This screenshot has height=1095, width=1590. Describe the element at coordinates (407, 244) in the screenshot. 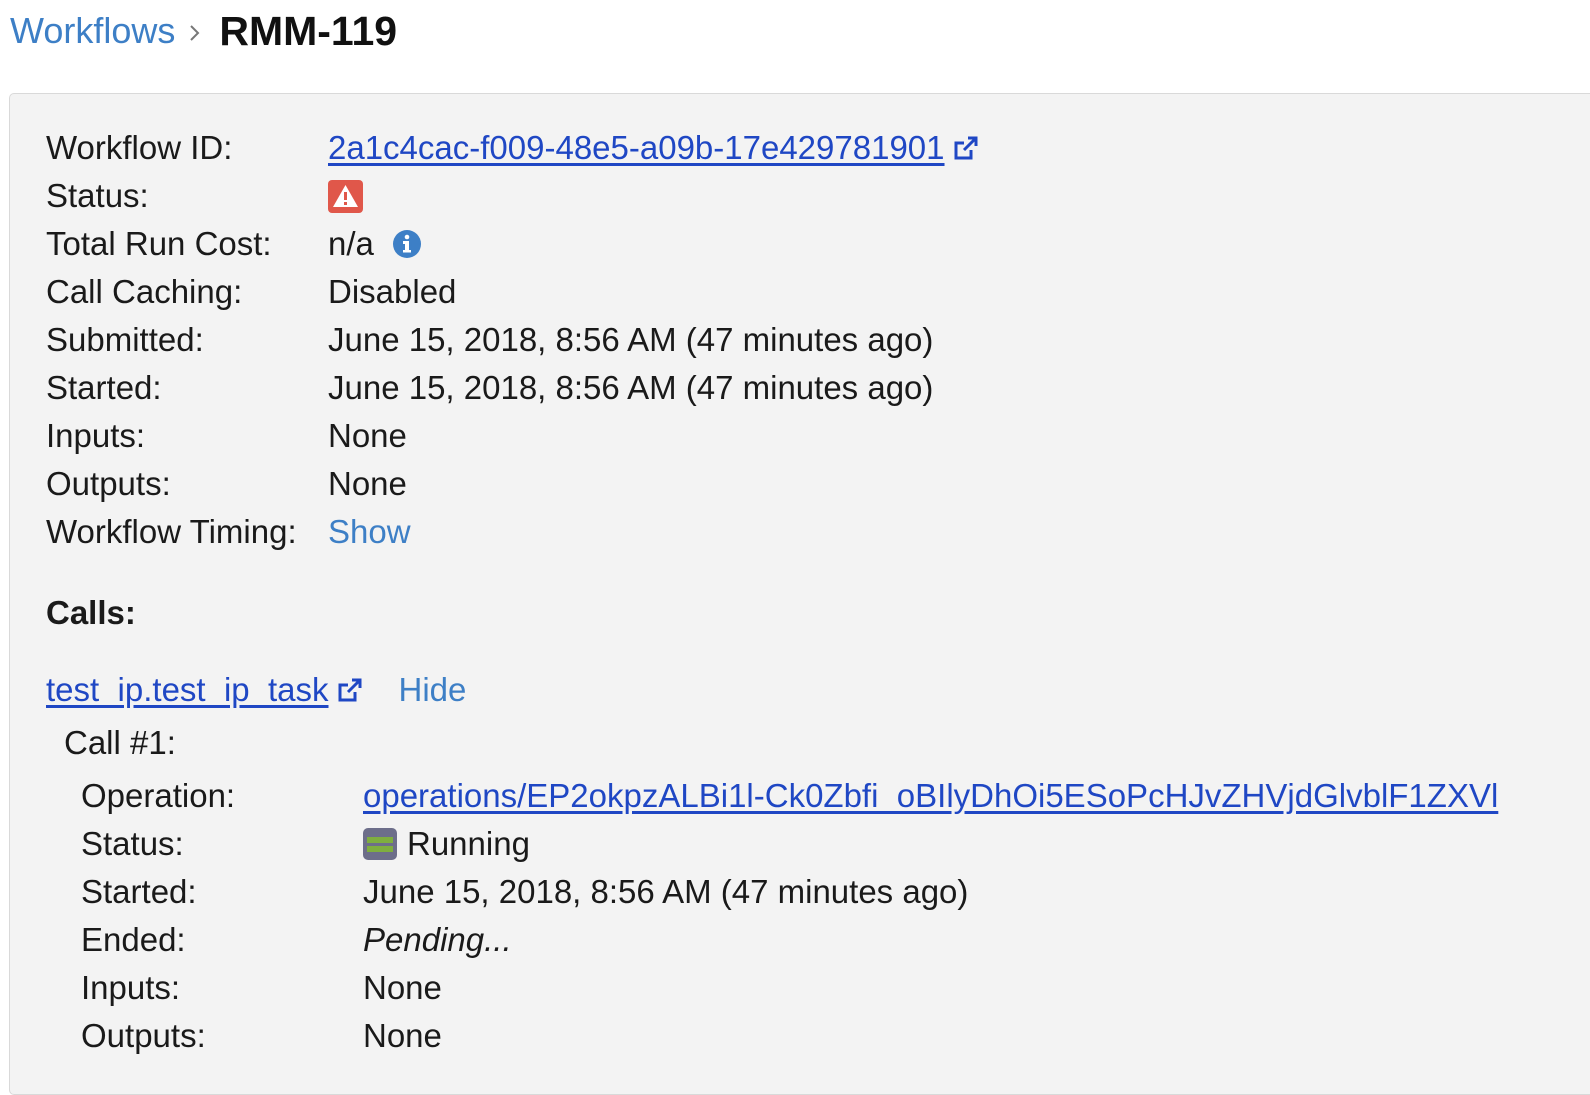

I see `info-icon` at that location.